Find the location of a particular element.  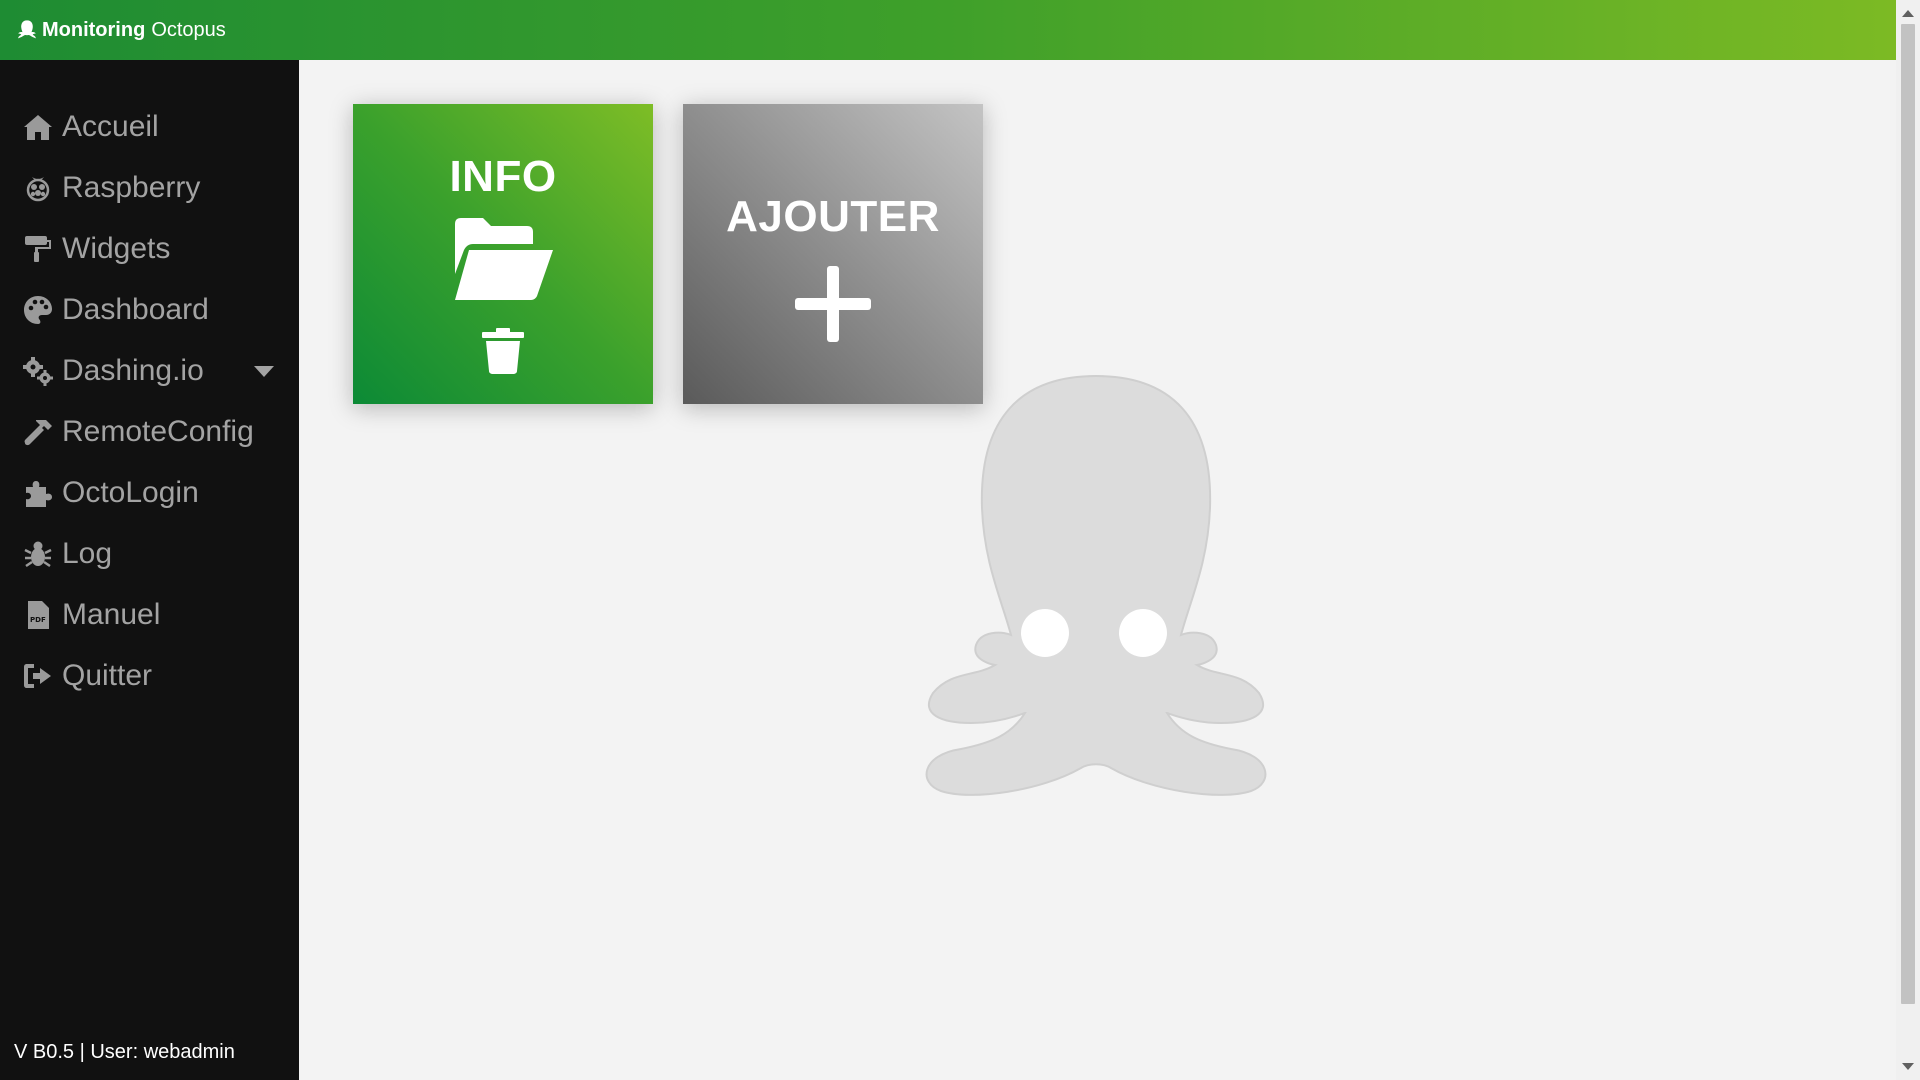

octopus-logo-icon is located at coordinates (27, 29).